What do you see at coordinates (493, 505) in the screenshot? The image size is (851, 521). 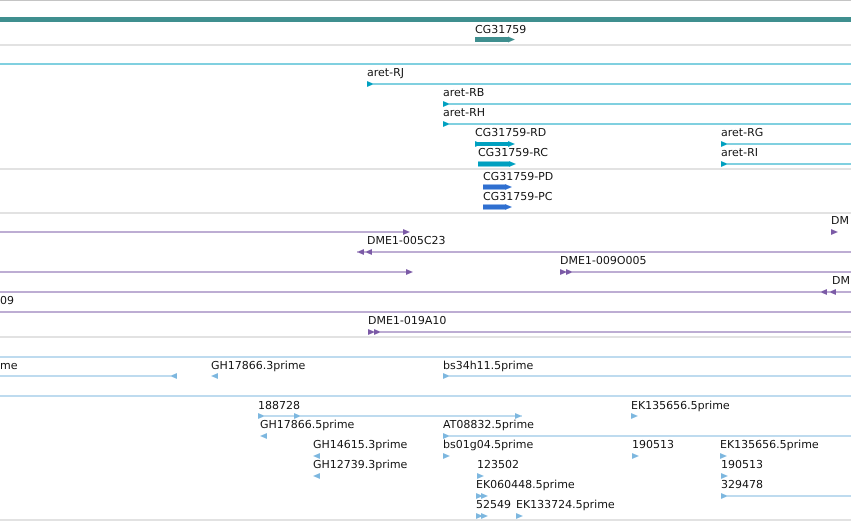 I see `feature-label: 52549` at bounding box center [493, 505].